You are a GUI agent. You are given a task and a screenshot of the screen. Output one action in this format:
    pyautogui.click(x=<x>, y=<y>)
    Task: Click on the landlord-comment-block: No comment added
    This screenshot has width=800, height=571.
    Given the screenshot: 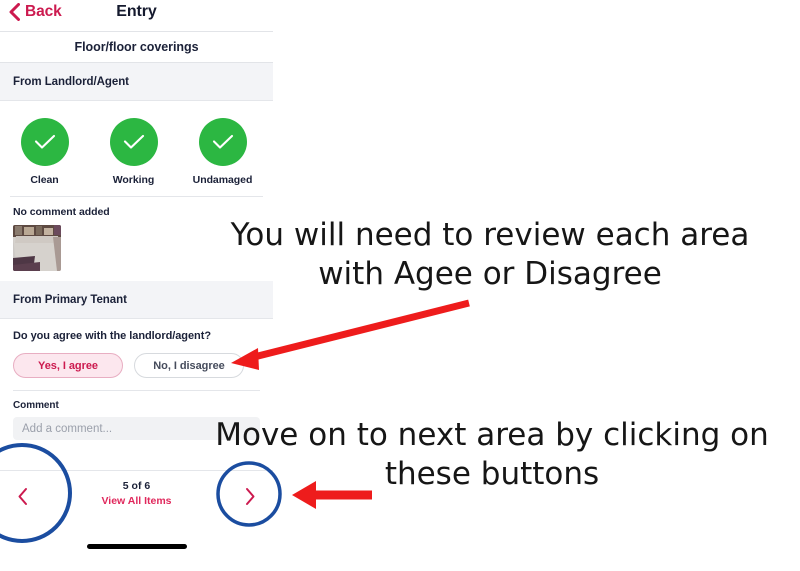 What is the action you would take?
    pyautogui.click(x=136, y=239)
    